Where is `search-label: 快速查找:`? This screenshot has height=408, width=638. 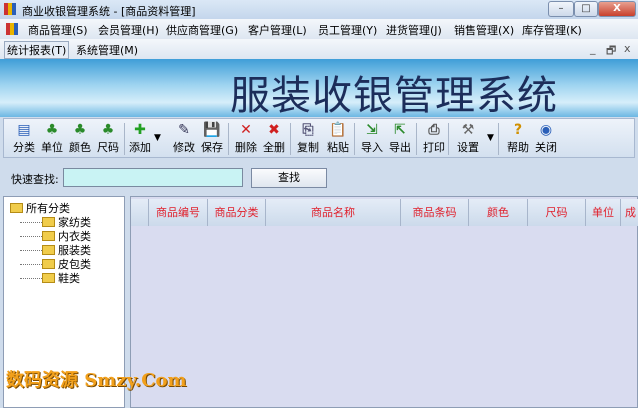
search-label: 快速查找: is located at coordinates (35, 179).